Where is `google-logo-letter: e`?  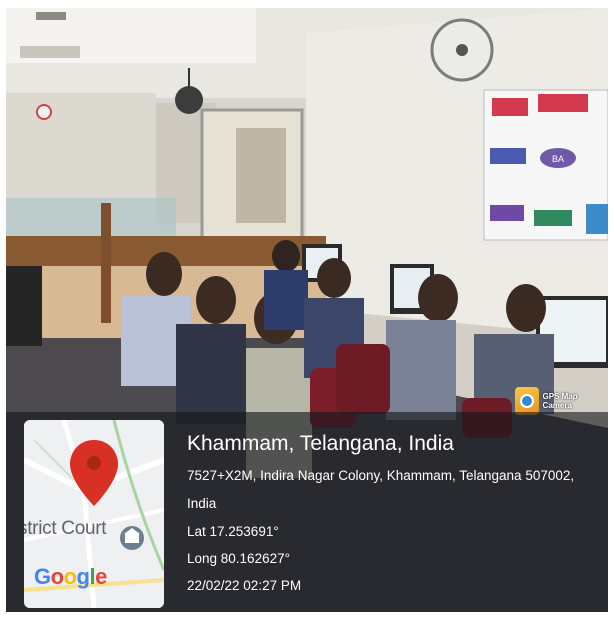
google-logo-letter: e is located at coordinates (101, 576).